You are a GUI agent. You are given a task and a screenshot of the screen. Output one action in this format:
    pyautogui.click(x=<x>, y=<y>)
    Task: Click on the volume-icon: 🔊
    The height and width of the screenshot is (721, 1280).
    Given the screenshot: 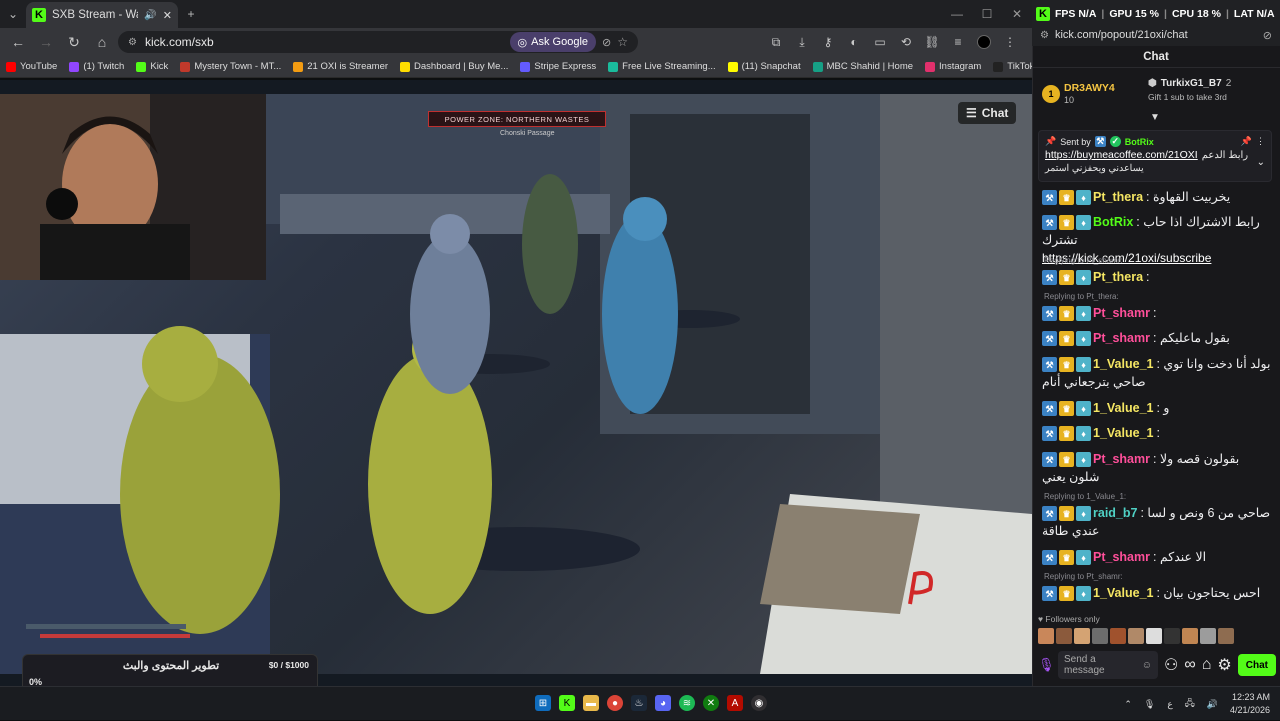 What is the action you would take?
    pyautogui.click(x=1212, y=704)
    